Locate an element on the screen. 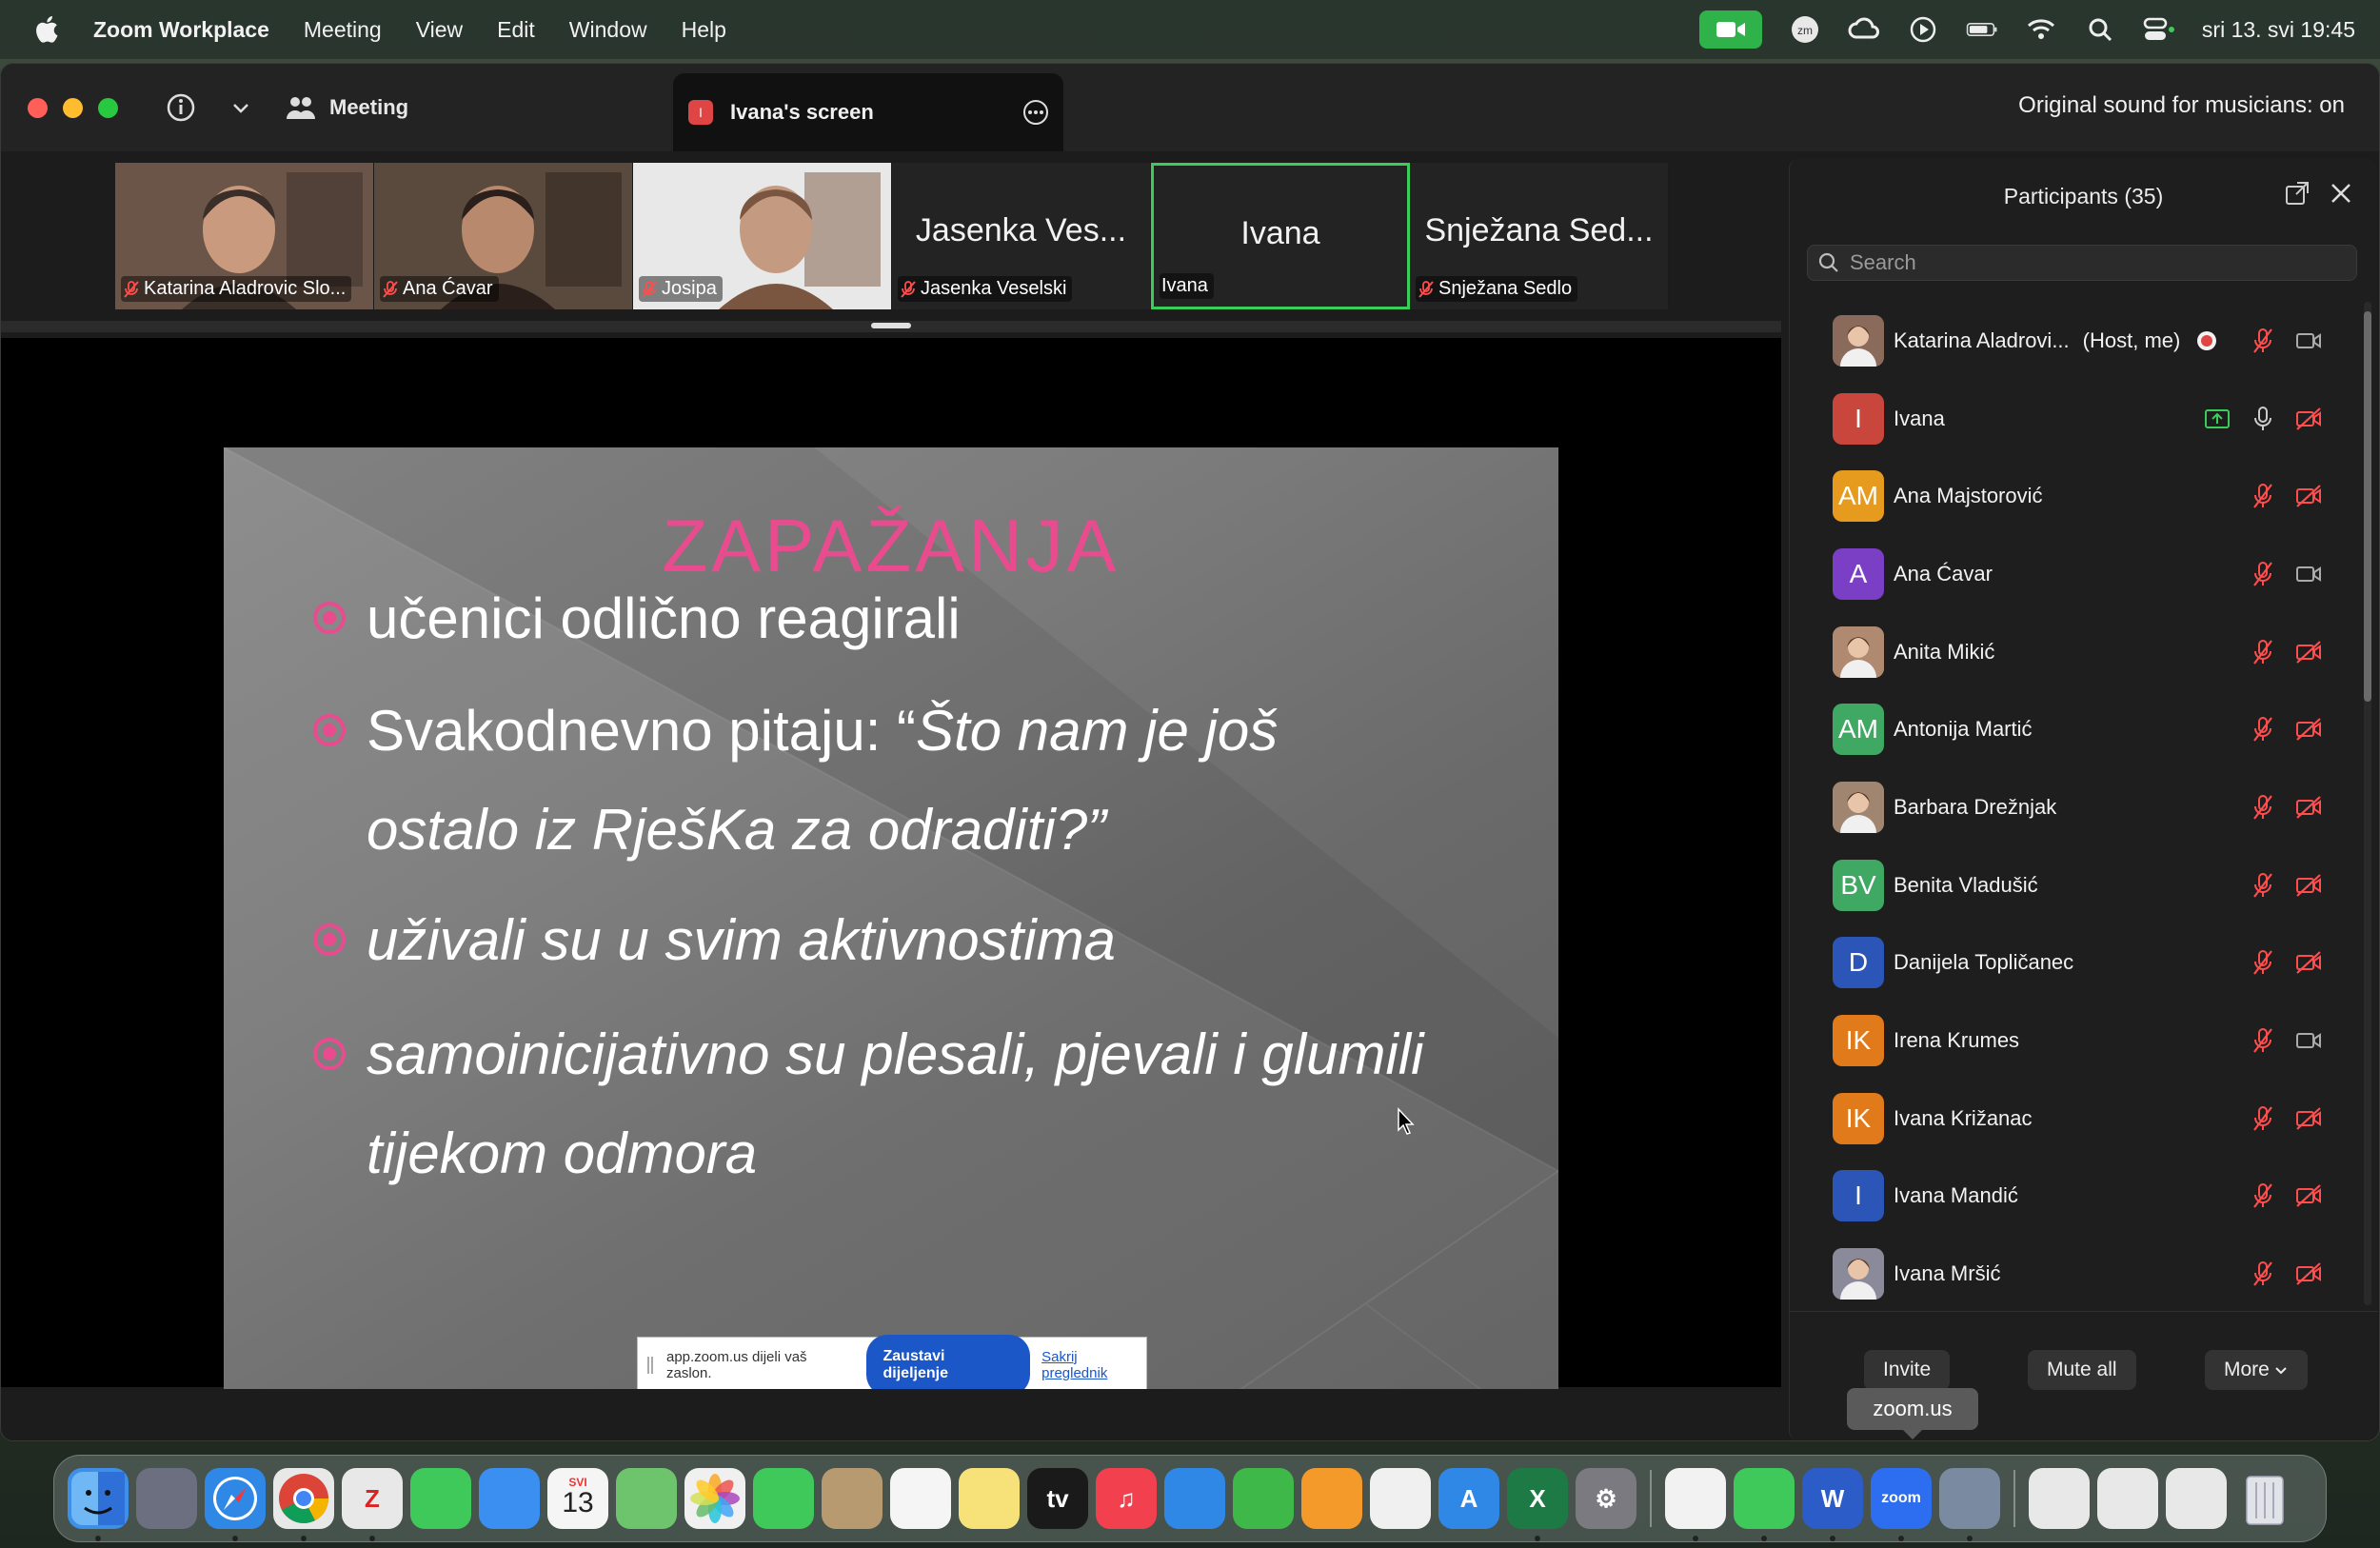  meeting-info-icon is located at coordinates (181, 107).